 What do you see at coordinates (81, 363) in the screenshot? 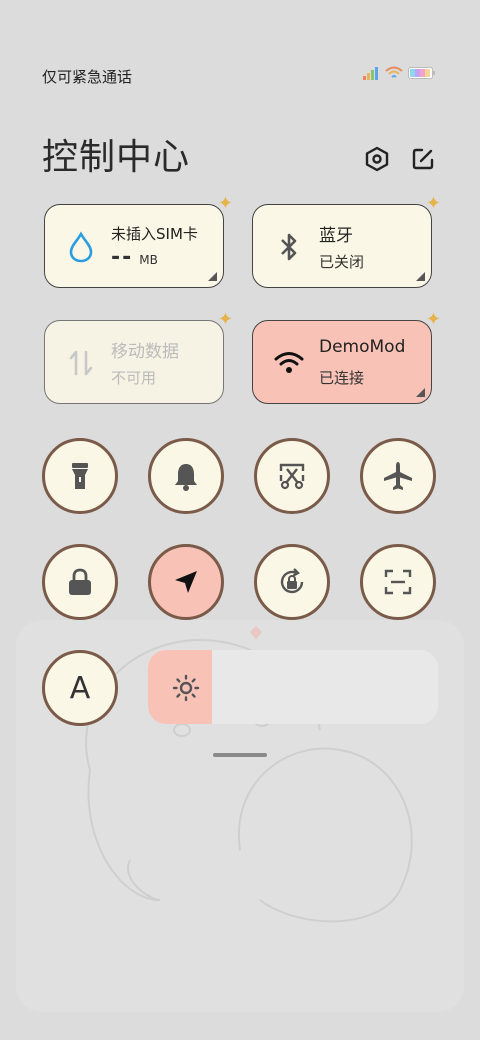
I see `data-arrows-icon` at bounding box center [81, 363].